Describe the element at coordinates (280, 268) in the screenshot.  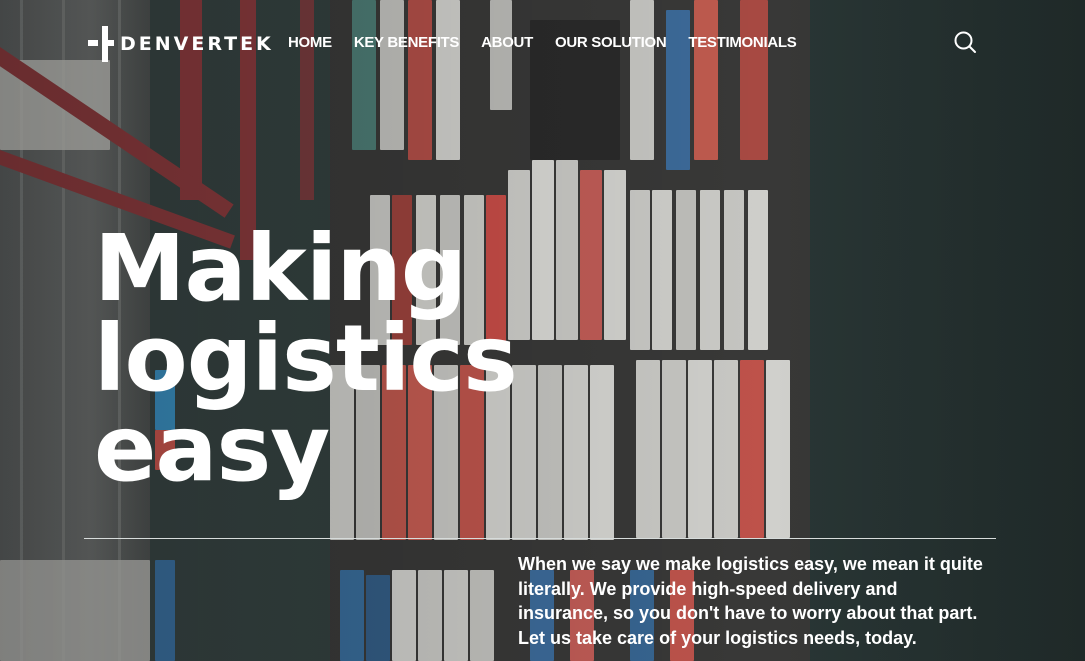
I see `hero-title-line: Making` at that location.